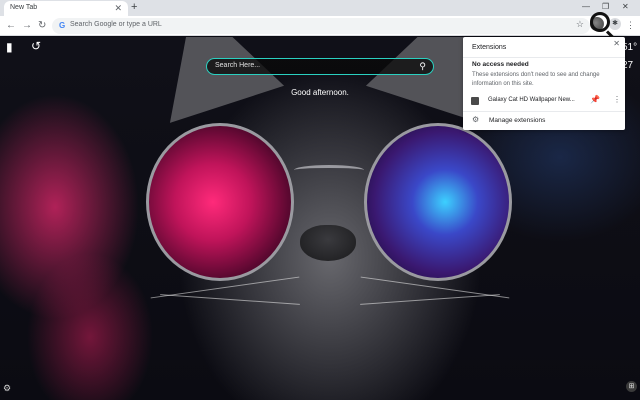  What do you see at coordinates (630, 25) in the screenshot?
I see `browser-menu-icon: ⋮` at bounding box center [630, 25].